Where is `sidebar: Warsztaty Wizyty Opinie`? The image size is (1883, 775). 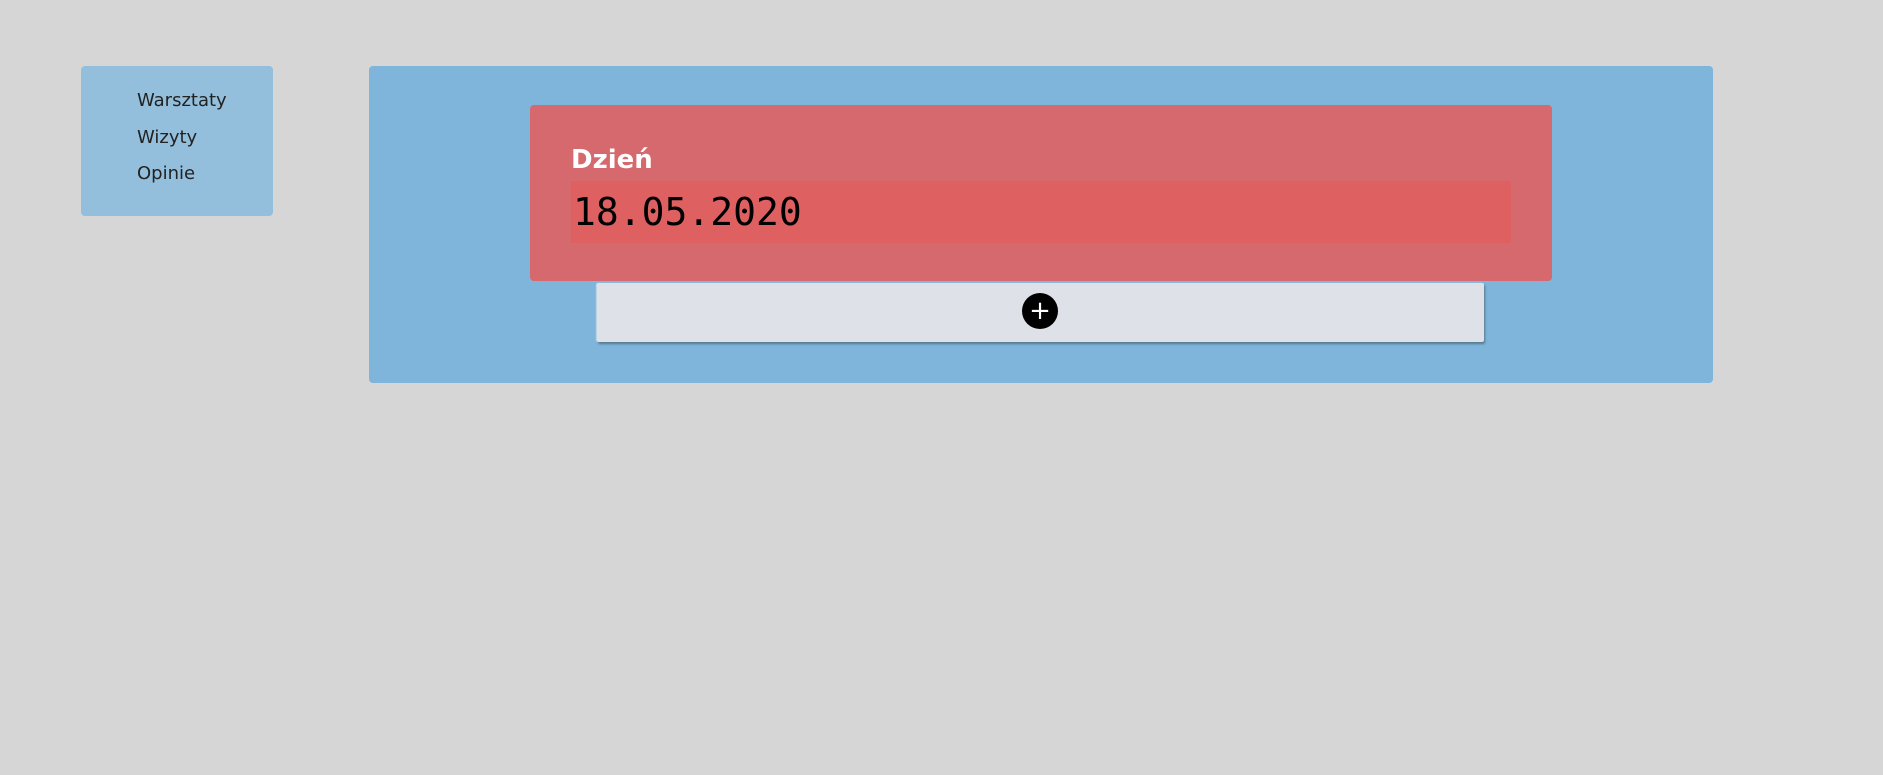 sidebar: Warsztaty Wizyty Opinie is located at coordinates (177, 141).